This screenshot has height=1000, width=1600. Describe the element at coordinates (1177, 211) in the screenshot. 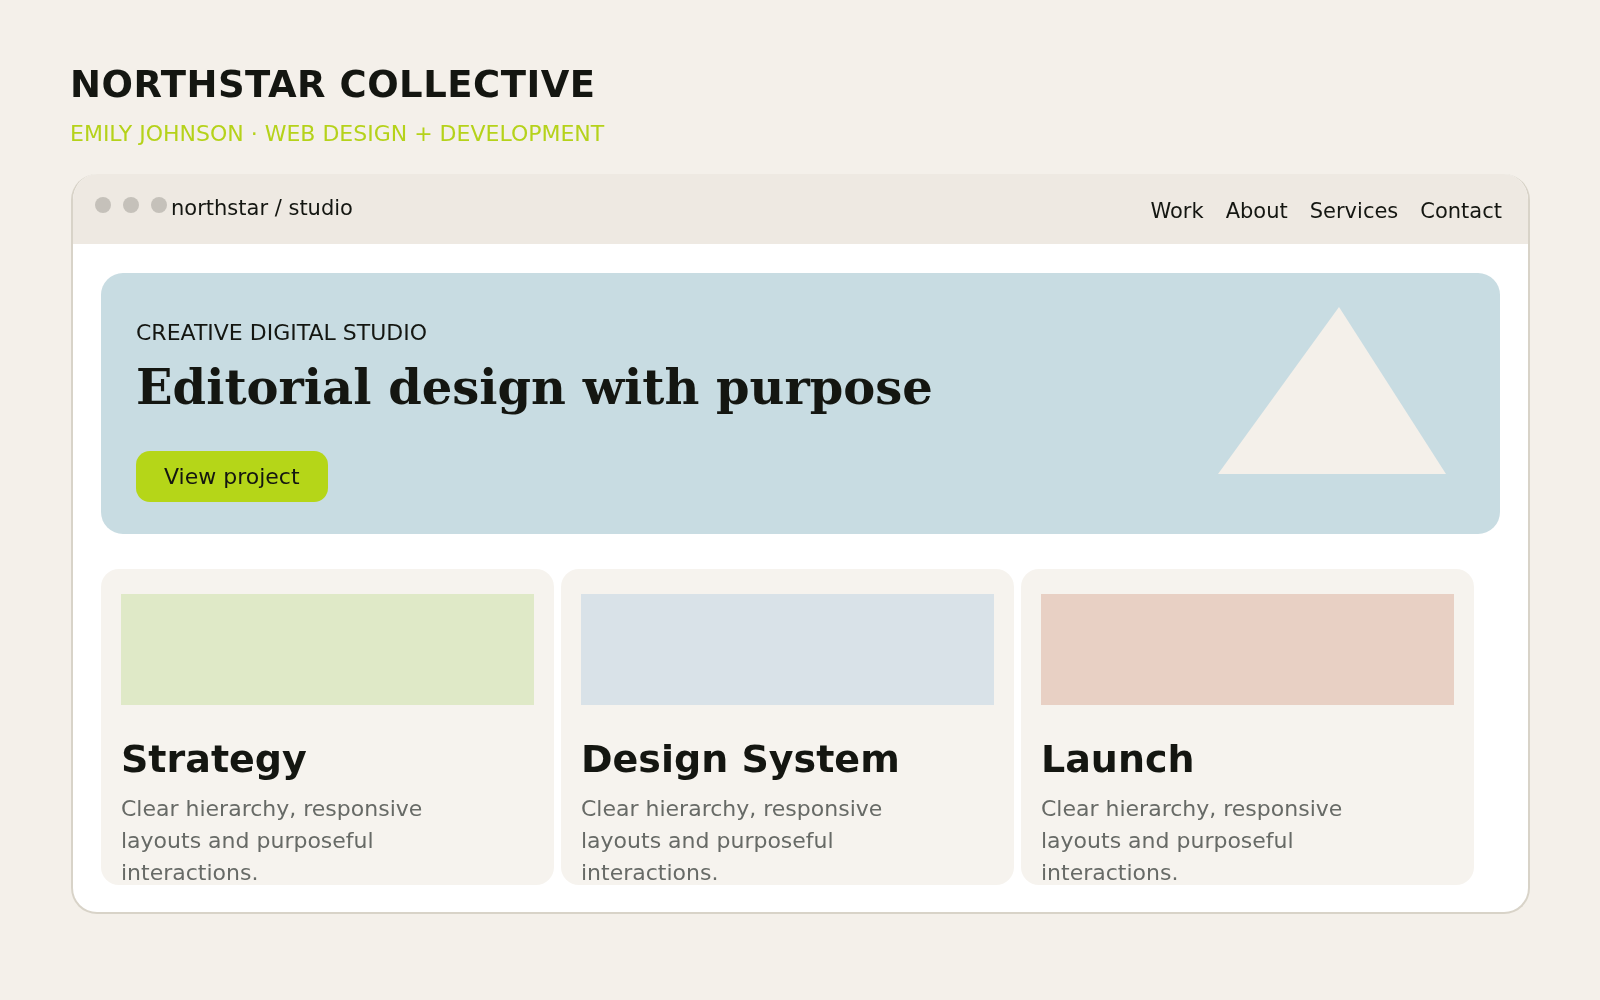

I see `nav-link: Work` at that location.